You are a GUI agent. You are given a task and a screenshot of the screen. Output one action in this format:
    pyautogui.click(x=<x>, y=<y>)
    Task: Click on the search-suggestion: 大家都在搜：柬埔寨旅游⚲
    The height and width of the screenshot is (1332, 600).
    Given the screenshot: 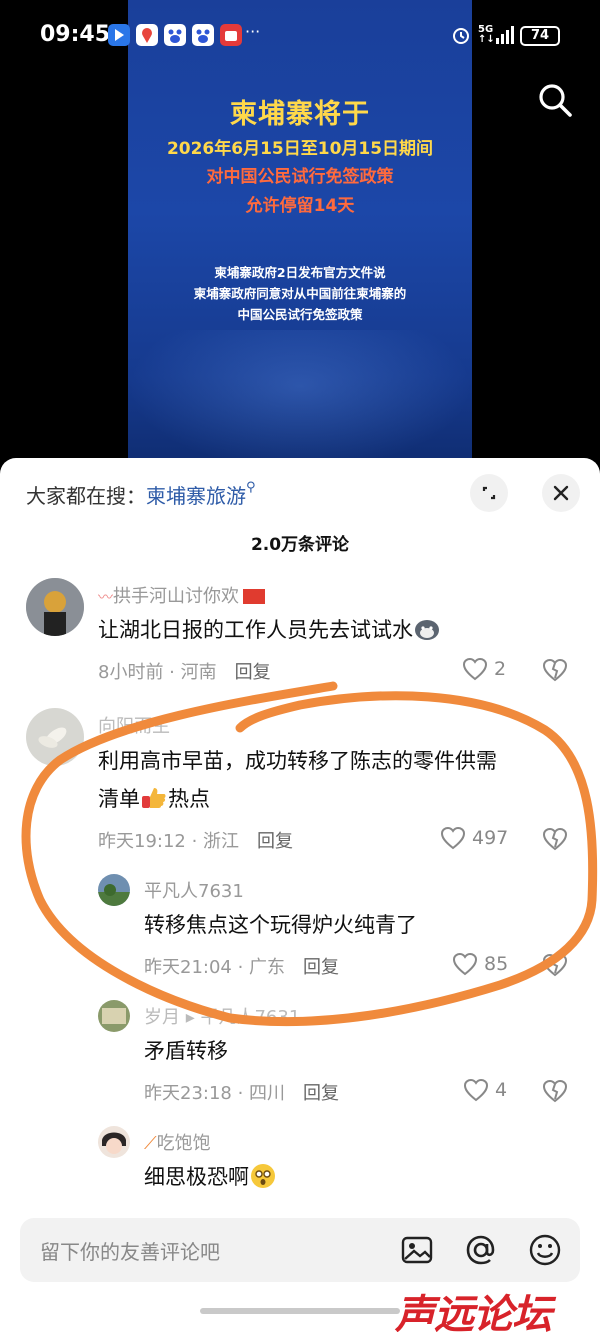 What is the action you would take?
    pyautogui.click(x=141, y=494)
    